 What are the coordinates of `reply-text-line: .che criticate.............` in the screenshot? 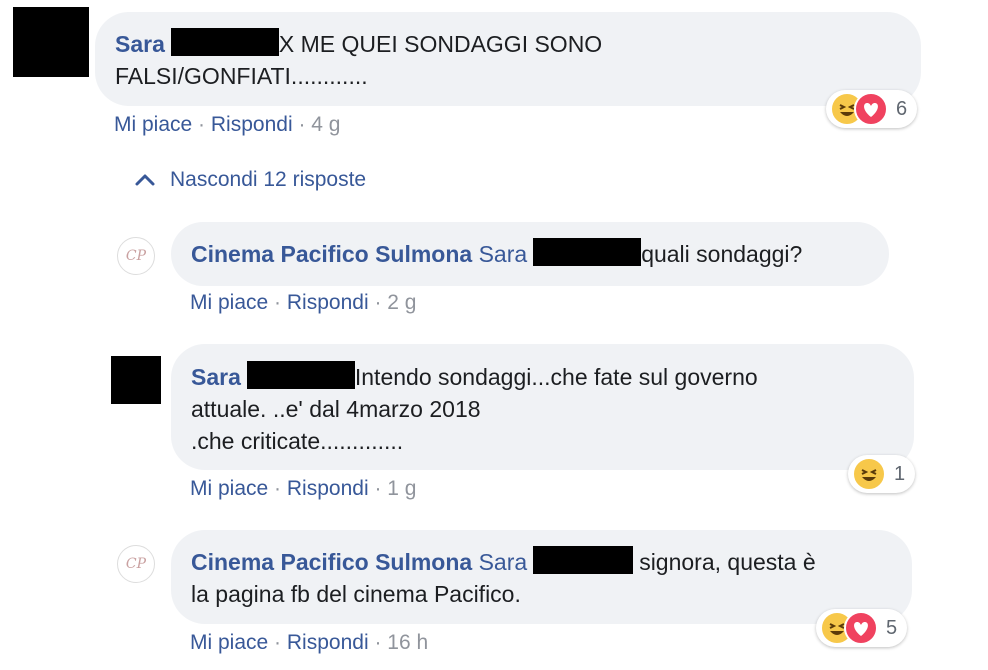 It's located at (297, 441).